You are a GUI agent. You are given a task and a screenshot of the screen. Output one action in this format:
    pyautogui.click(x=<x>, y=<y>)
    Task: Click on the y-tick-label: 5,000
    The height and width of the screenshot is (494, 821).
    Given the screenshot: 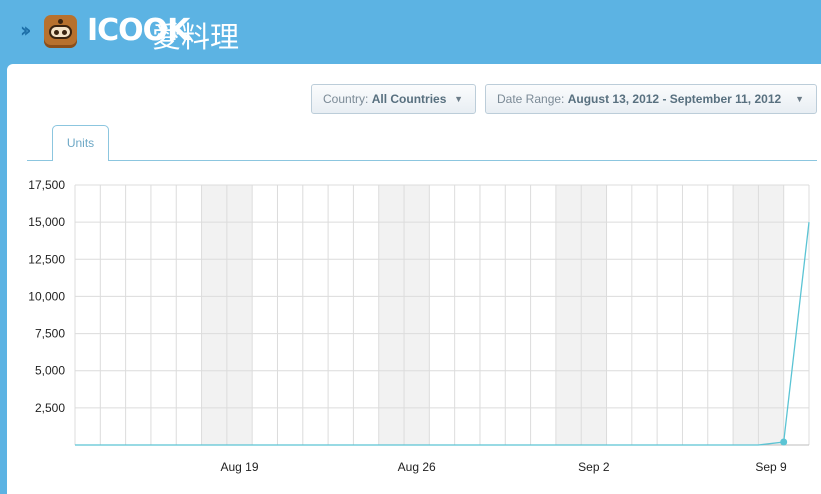 What is the action you would take?
    pyautogui.click(x=50, y=371)
    